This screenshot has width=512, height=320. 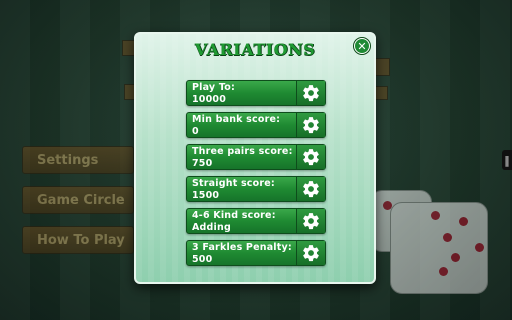 I want to click on setting-label: Three pairs score:, so click(x=242, y=151).